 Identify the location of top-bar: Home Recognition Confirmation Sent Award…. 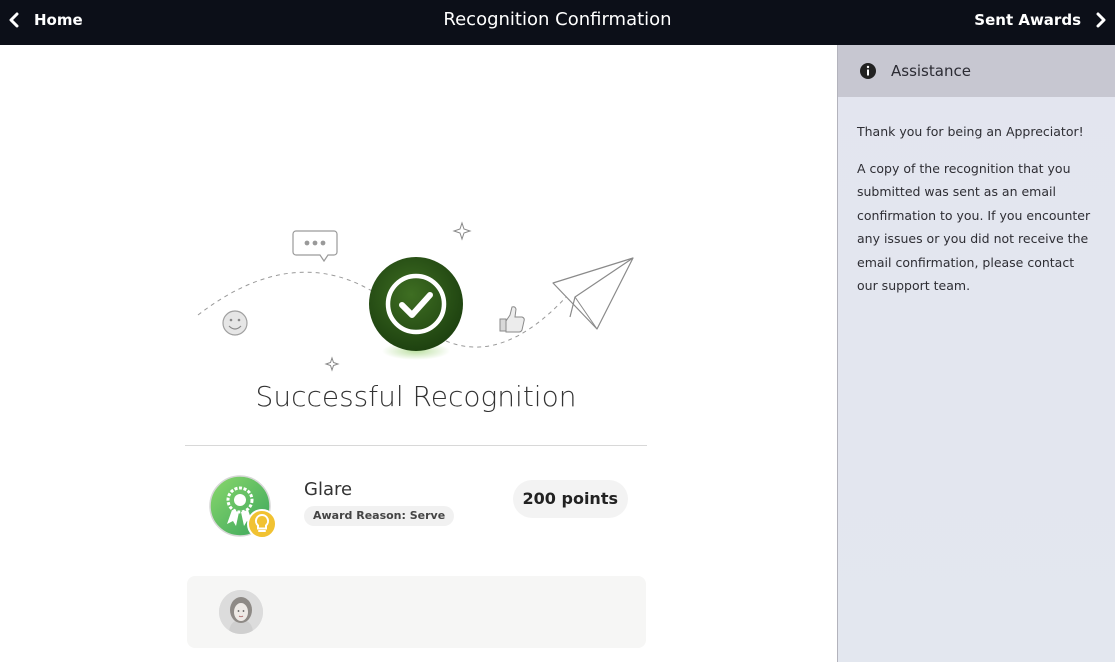
(557, 22).